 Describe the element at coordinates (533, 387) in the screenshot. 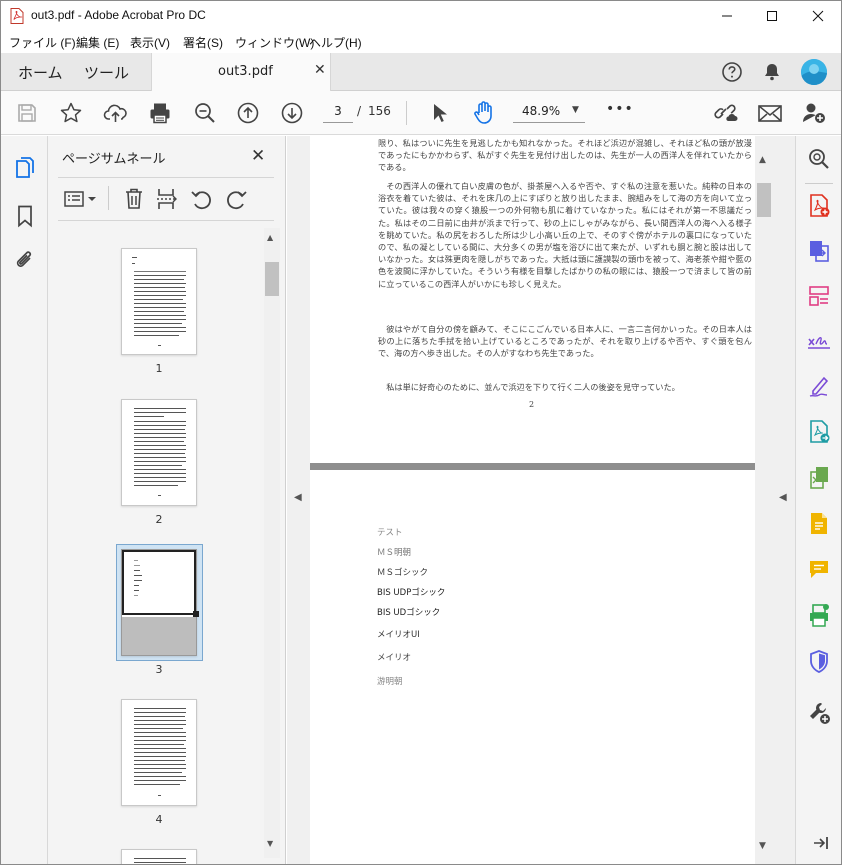

I see `page2-paragraph-4: 私は単に好奇心のために、並んで浜辺を下りて行く二人の後姿を見守っていた。` at that location.